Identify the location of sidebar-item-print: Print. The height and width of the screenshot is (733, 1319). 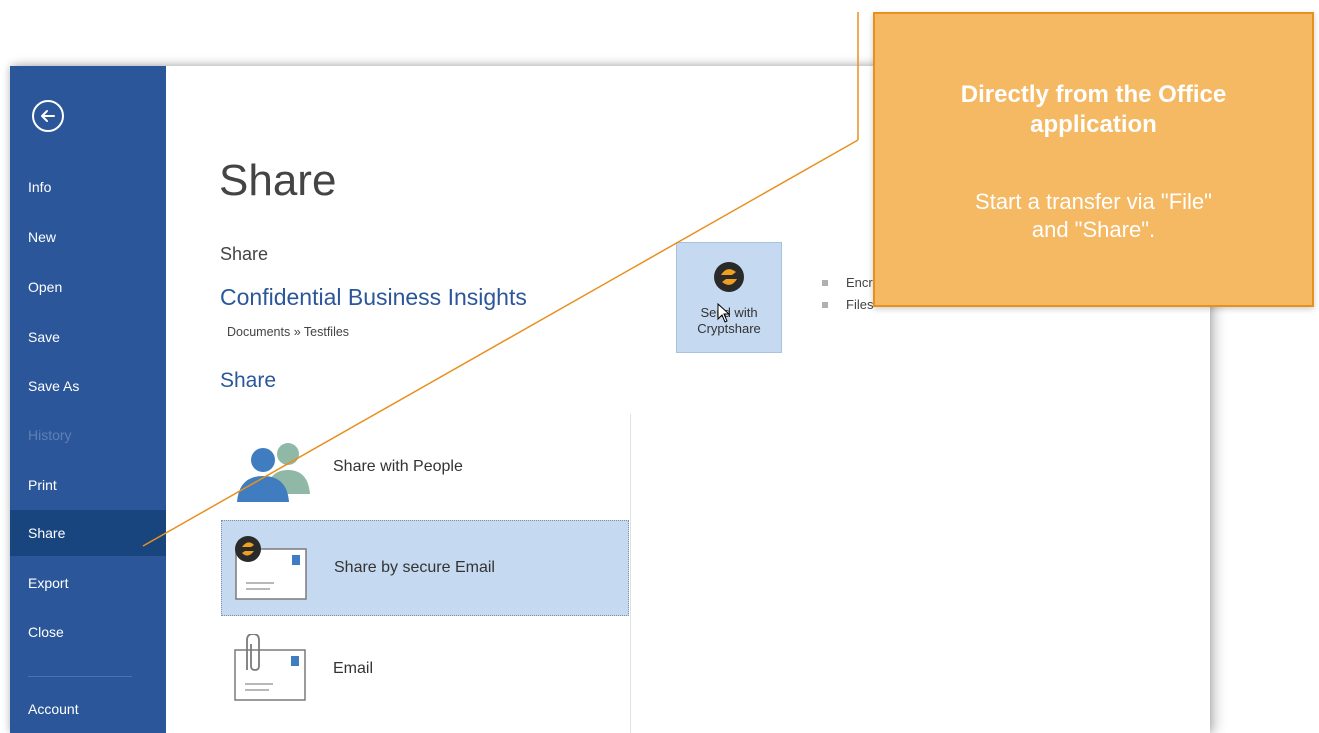
(88, 485).